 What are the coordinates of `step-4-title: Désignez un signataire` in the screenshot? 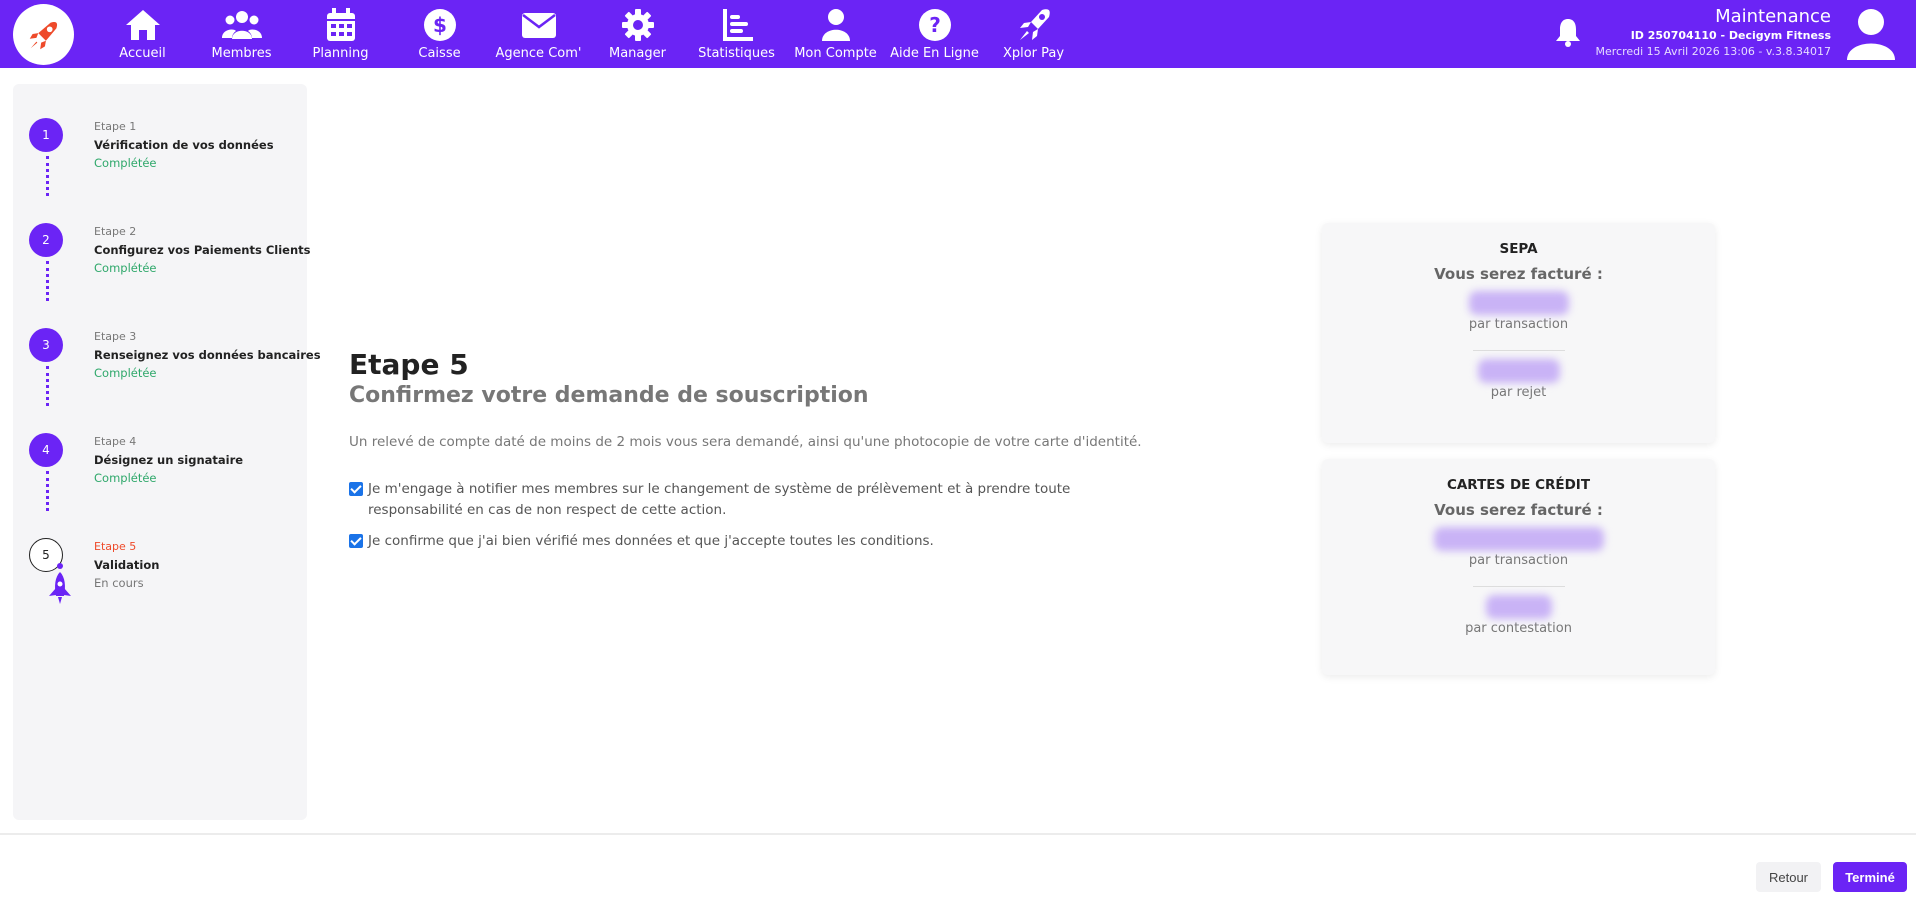 It's located at (169, 460).